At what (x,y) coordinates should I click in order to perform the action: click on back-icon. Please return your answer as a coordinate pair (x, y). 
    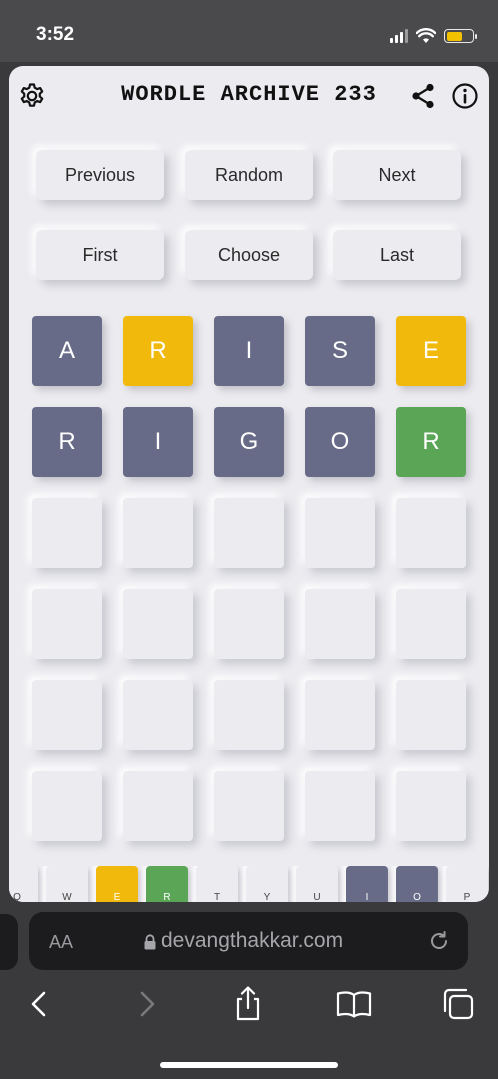
    Looking at the image, I should click on (40, 1004).